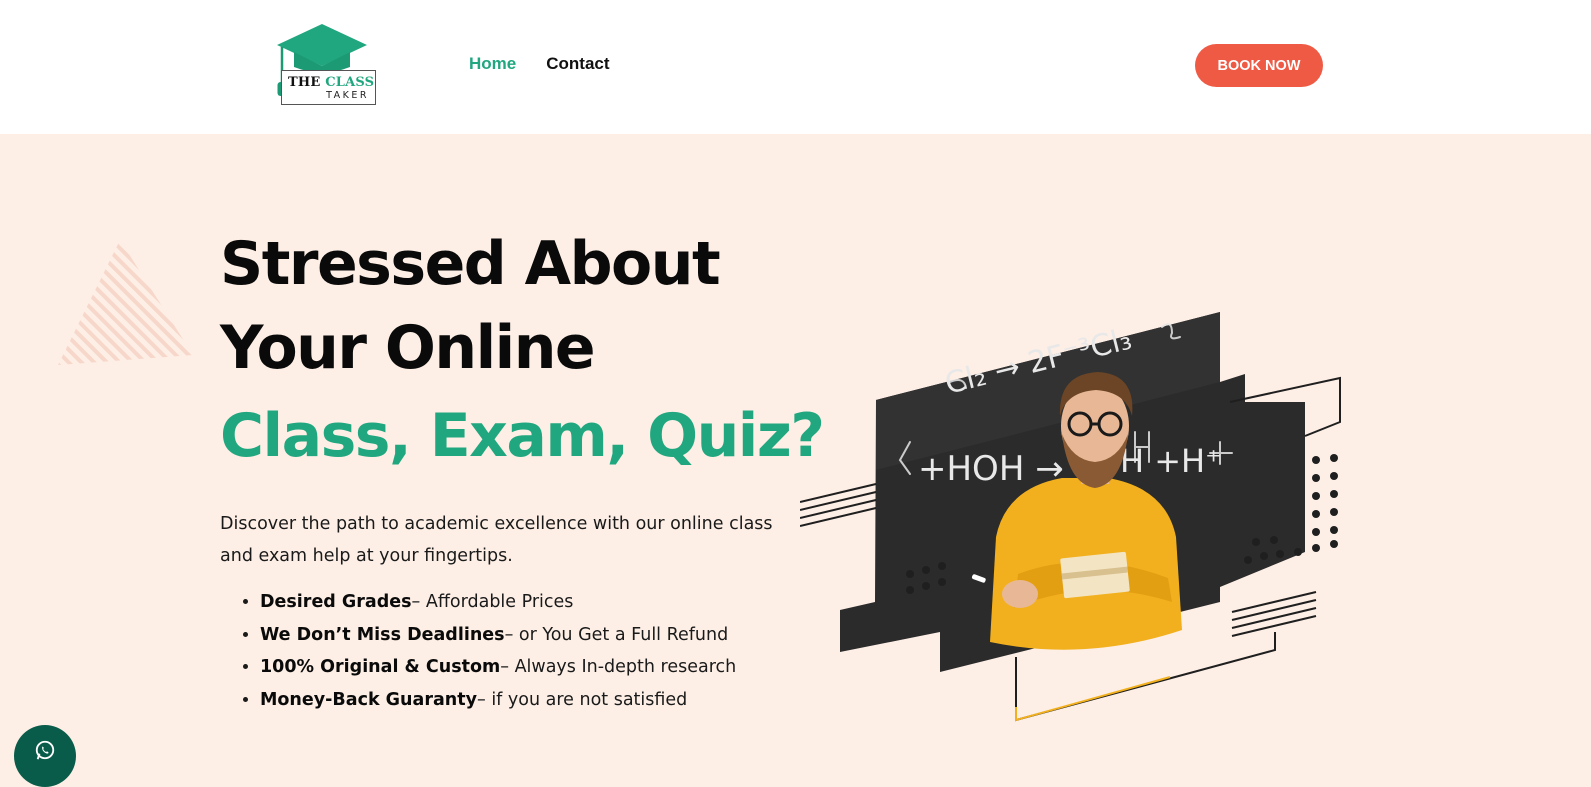  I want to click on feature-bold: Desired Grades, so click(336, 602).